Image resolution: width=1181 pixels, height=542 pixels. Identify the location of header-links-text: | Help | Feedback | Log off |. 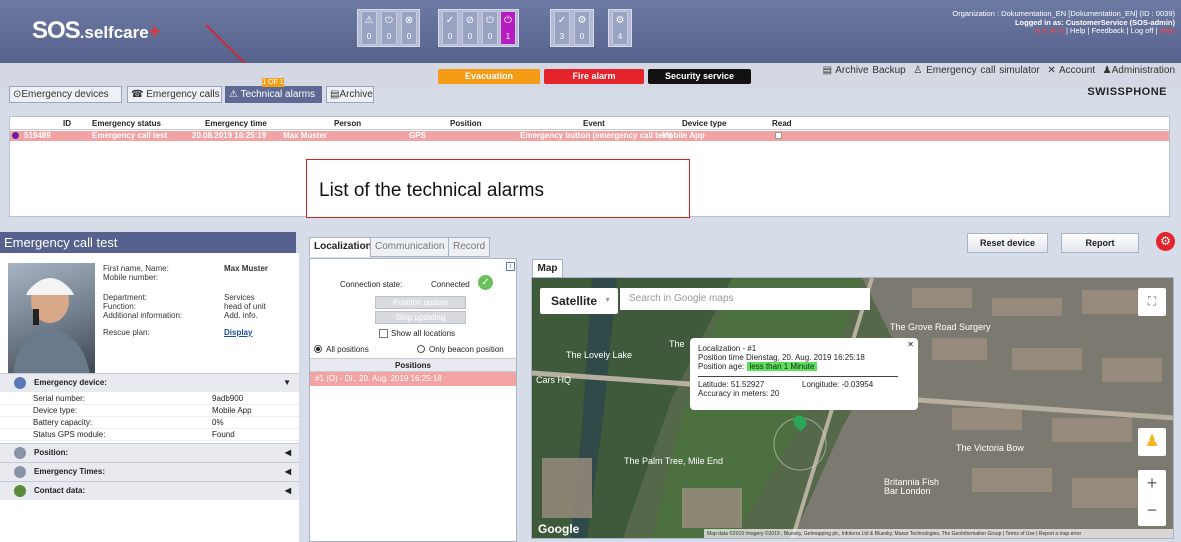
(1112, 30).